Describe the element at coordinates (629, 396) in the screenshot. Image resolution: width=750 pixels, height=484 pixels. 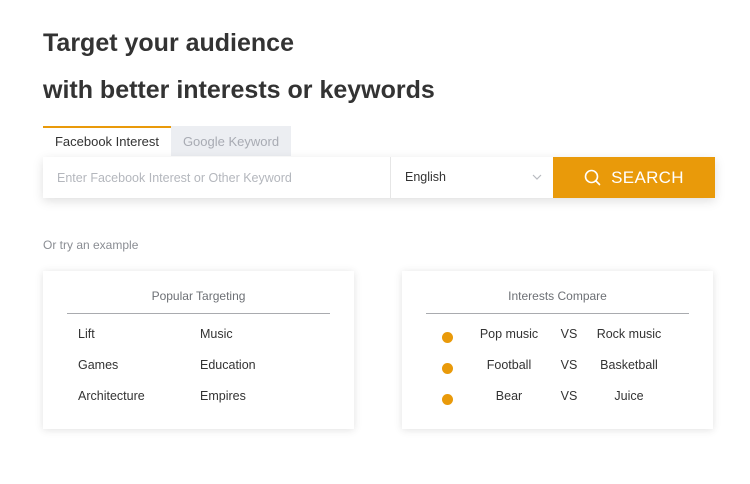
I see `compare-item-b: Juice` at that location.